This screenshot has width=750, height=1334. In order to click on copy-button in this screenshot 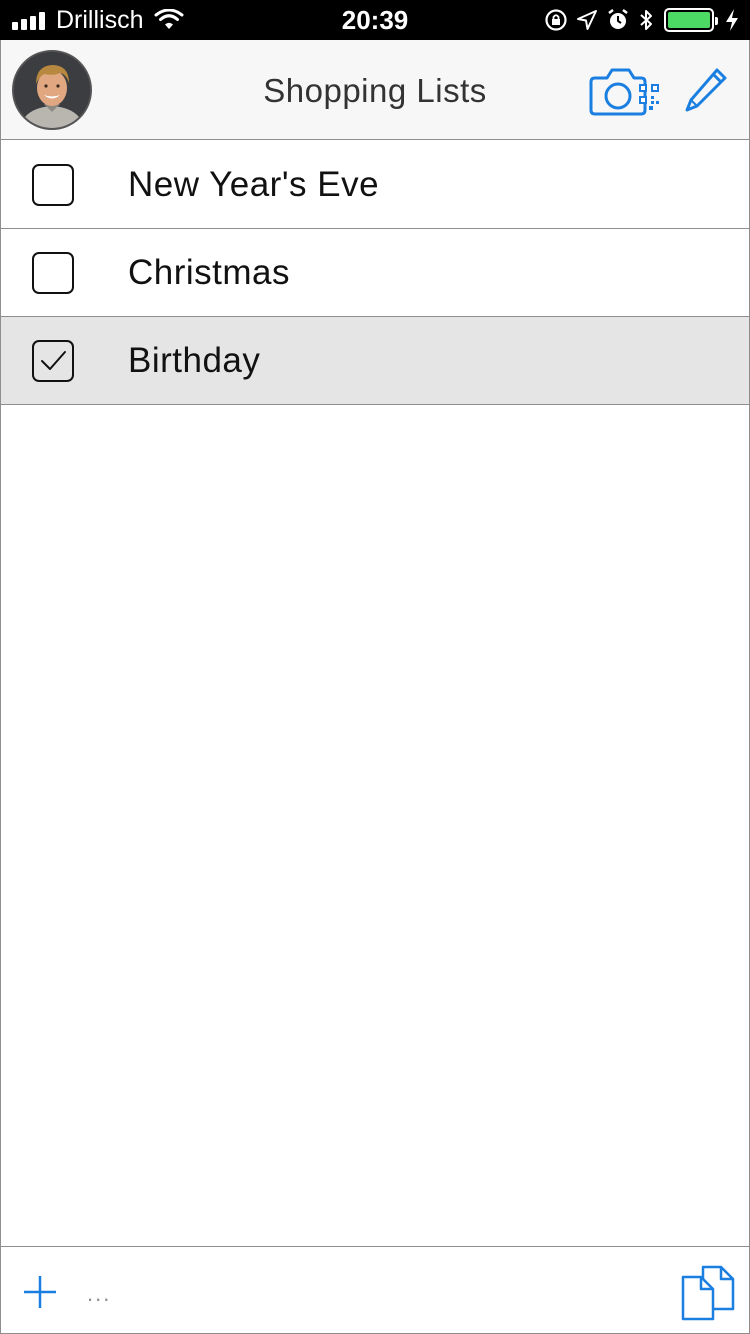, I will do `click(708, 1293)`.